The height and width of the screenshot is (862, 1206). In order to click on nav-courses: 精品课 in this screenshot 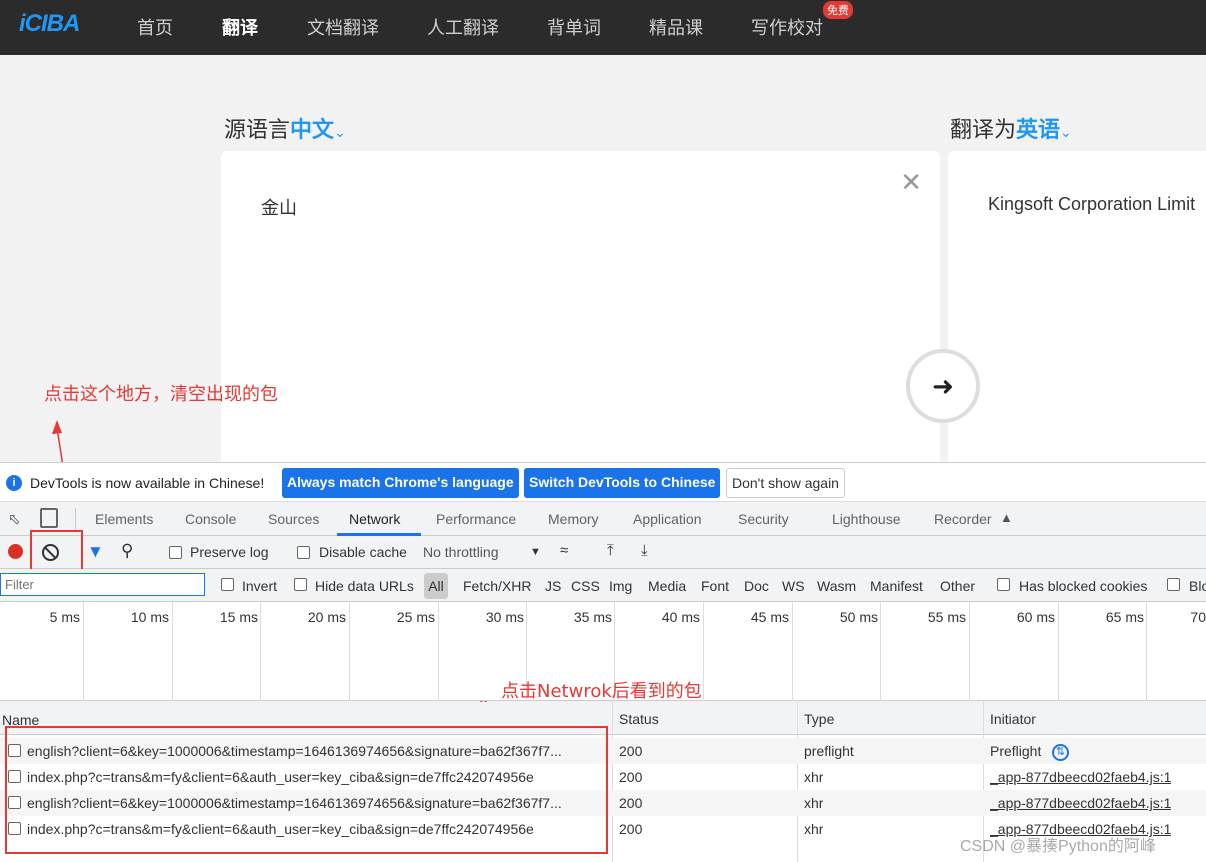, I will do `click(676, 27)`.